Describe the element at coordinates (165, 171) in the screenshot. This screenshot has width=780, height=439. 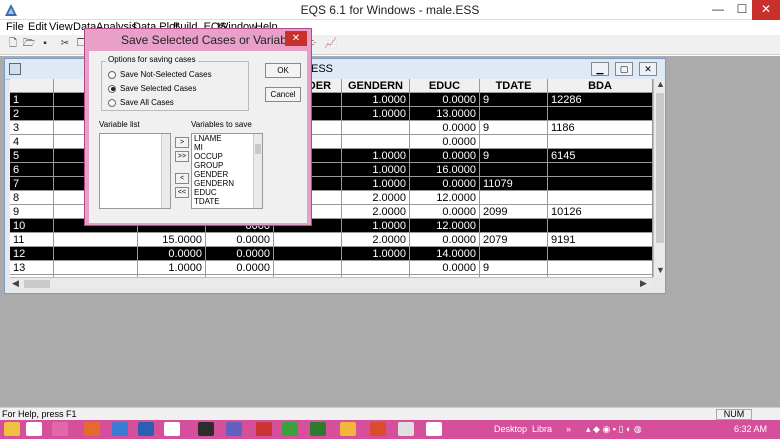
I see `variable-list-scrollbar` at that location.